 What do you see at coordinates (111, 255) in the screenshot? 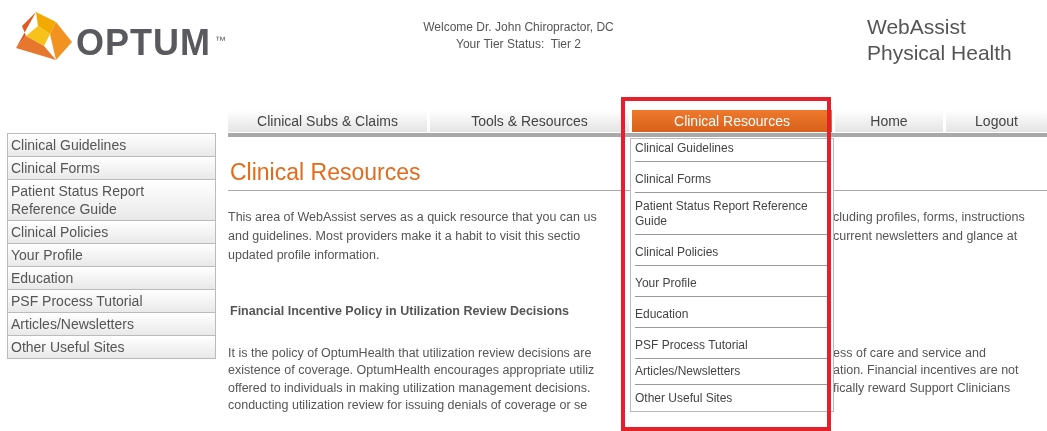
I see `sidebar-link: Your Profile` at bounding box center [111, 255].